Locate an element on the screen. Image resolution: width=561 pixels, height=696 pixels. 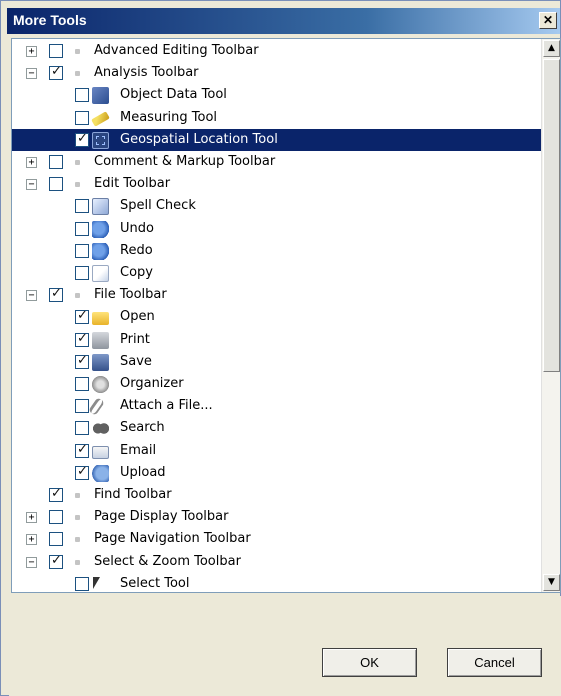
spell-check-icon is located at coordinates (100, 207).